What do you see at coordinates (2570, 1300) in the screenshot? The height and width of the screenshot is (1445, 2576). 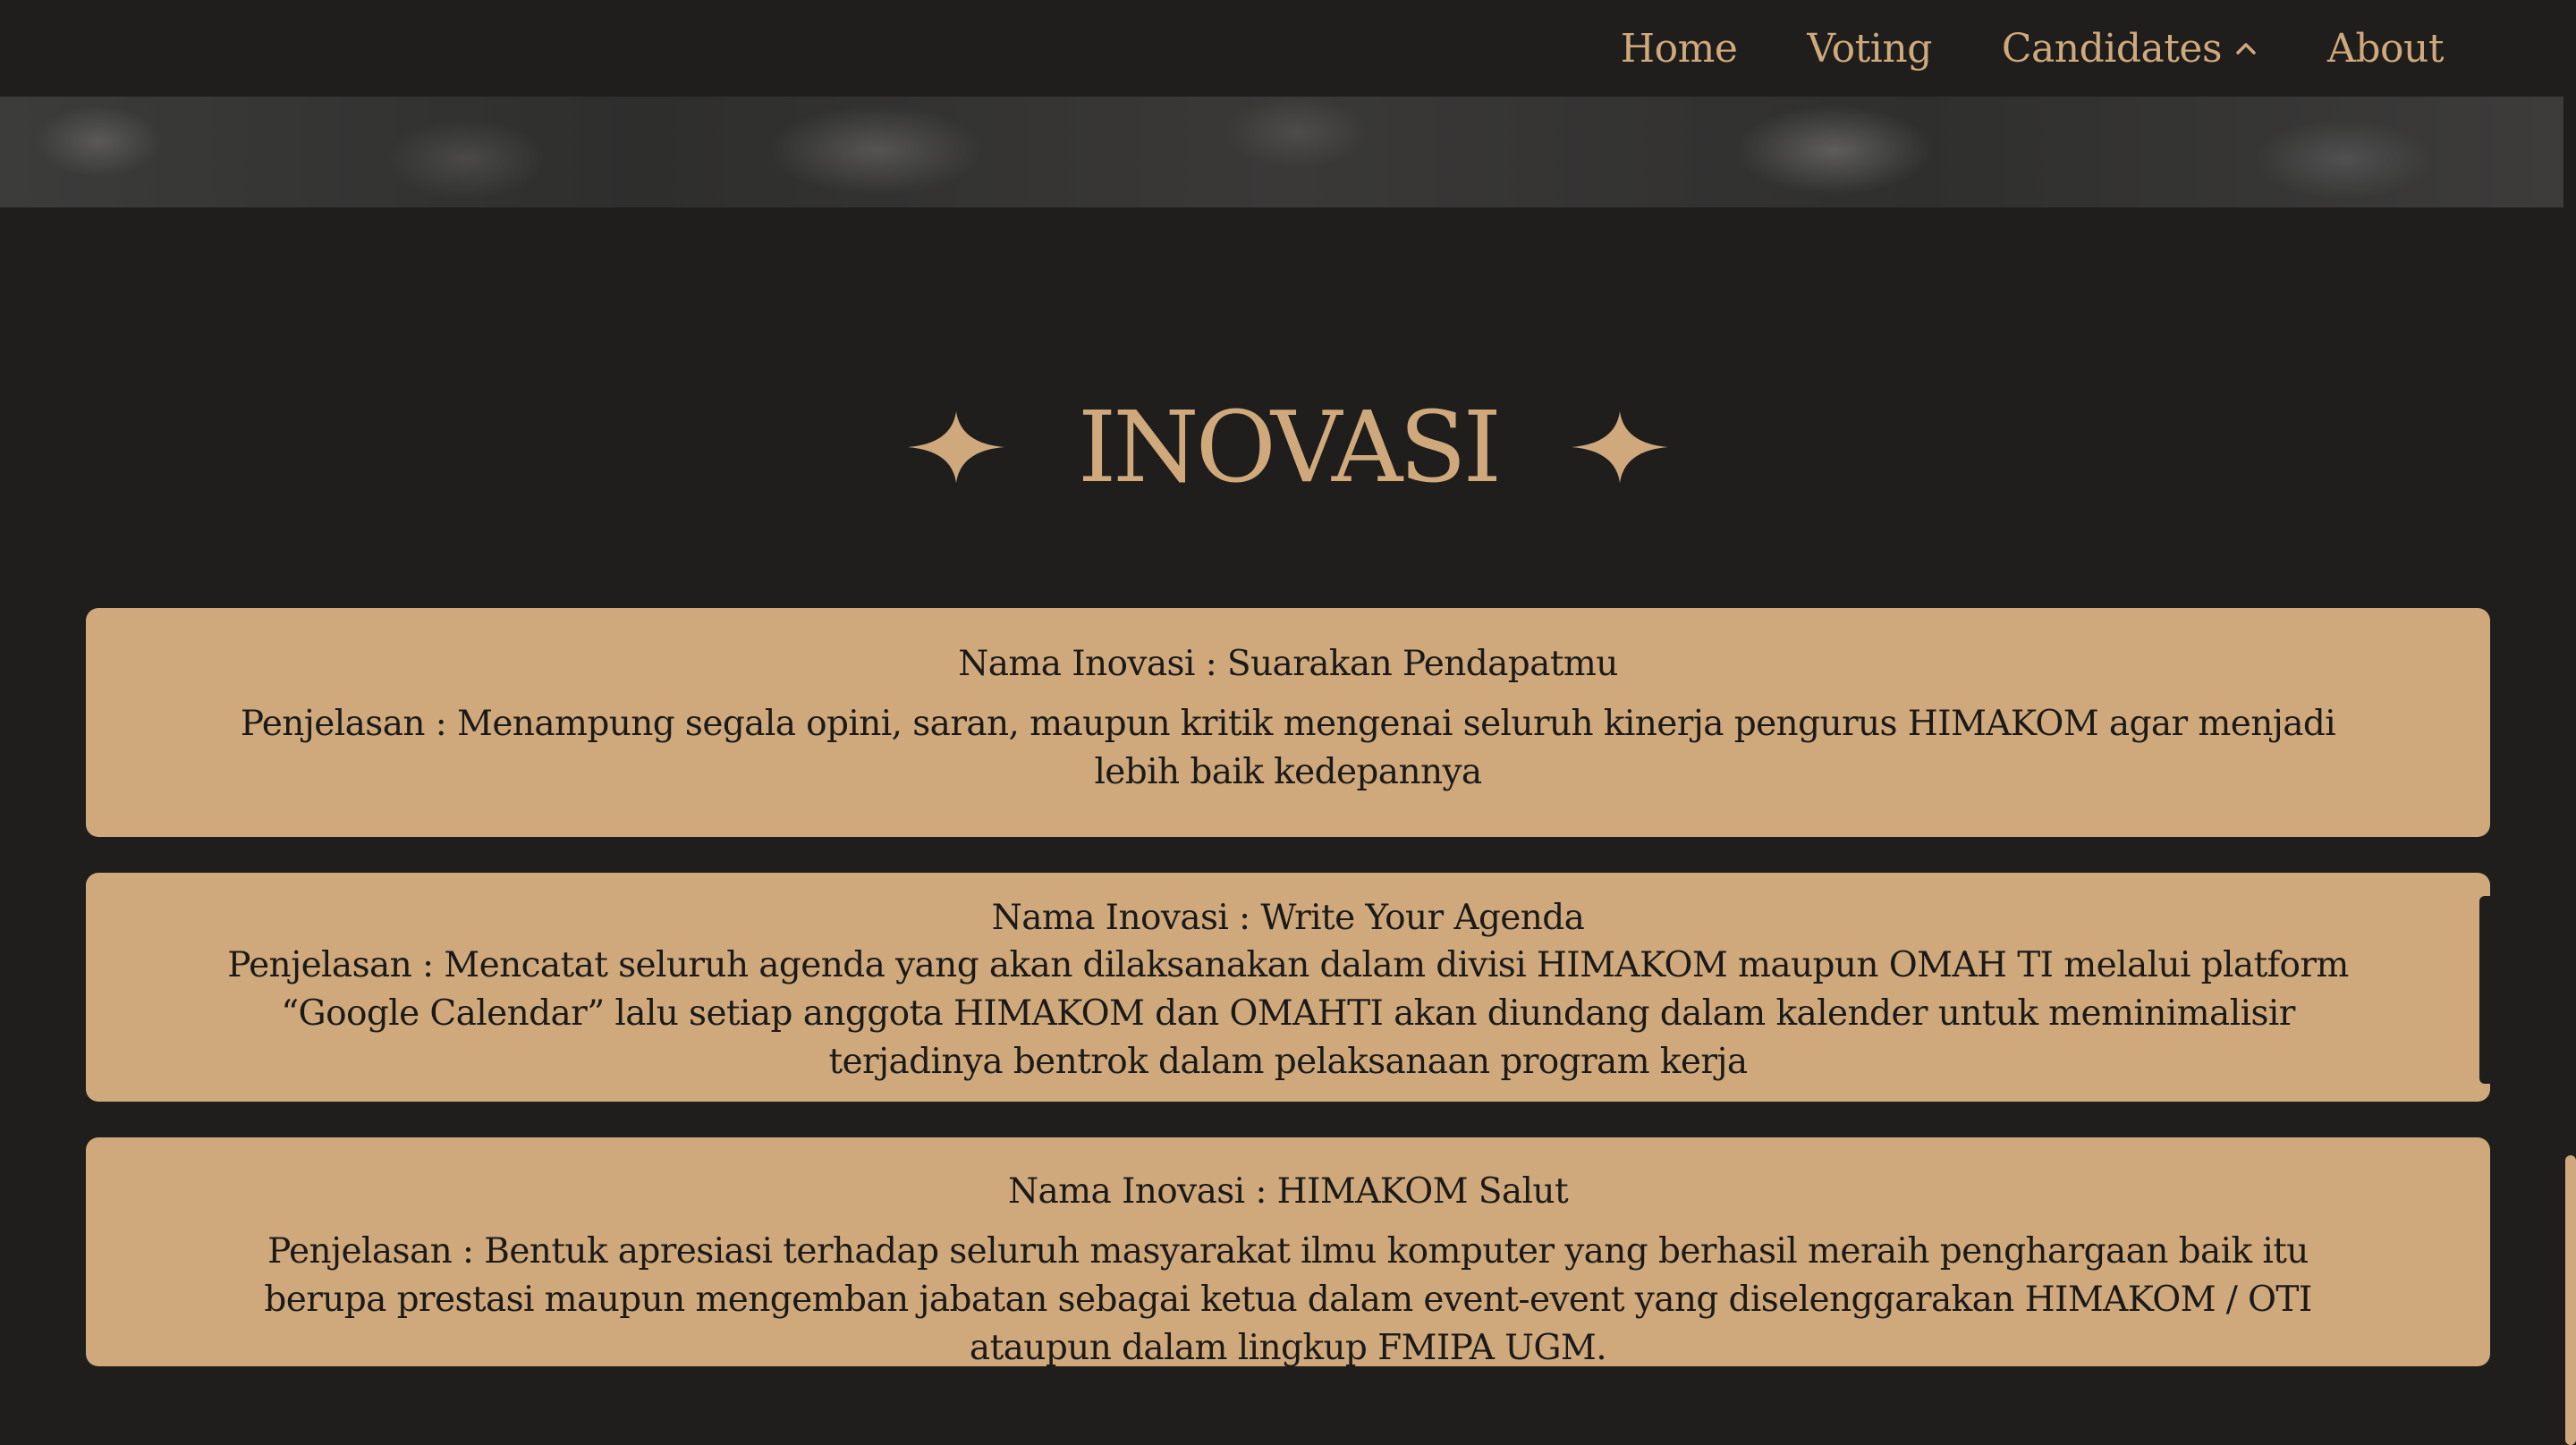 I see `page-scrollbar-thumb` at bounding box center [2570, 1300].